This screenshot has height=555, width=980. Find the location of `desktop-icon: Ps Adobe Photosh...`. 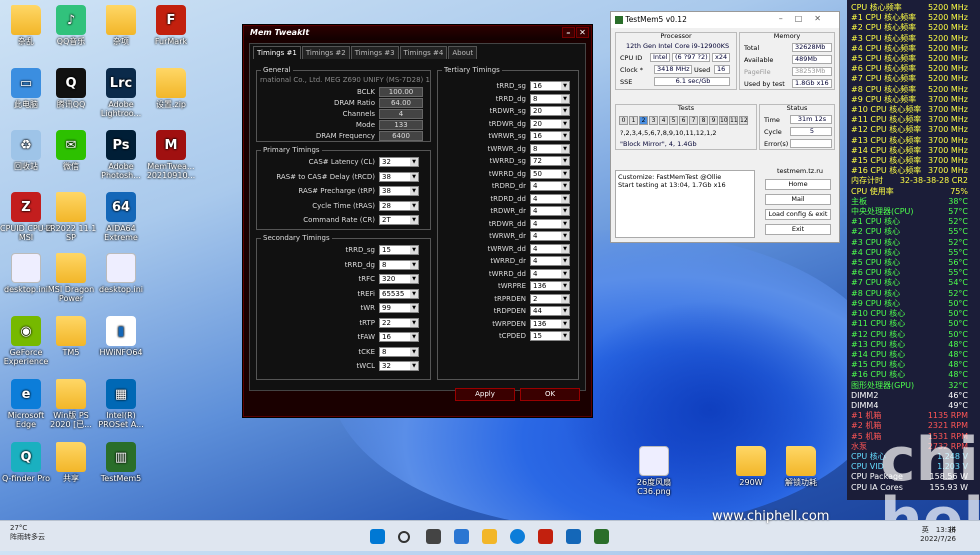

desktop-icon: Ps Adobe Photosh... is located at coordinates (121, 155).